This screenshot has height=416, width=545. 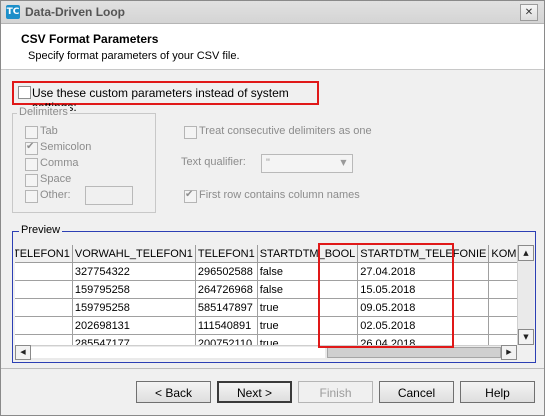 I want to click on startdtm-telefonie-highlight, so click(x=386, y=295).